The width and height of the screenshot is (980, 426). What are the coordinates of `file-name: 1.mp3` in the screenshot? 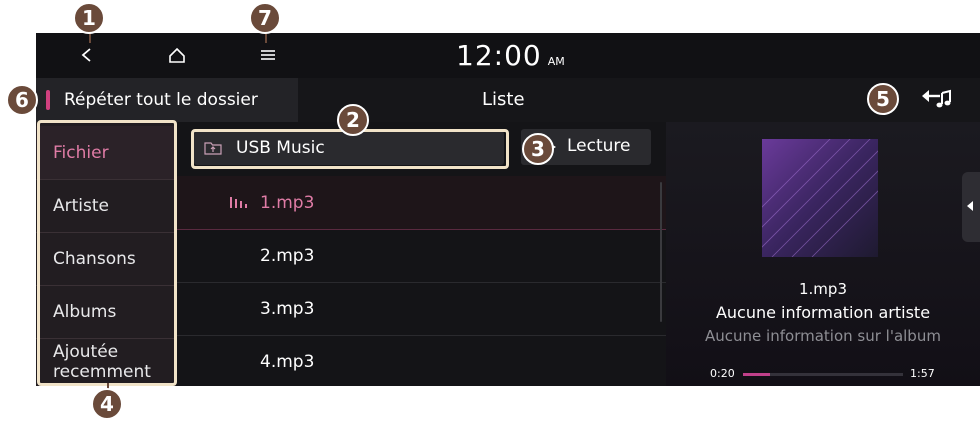 It's located at (287, 203).